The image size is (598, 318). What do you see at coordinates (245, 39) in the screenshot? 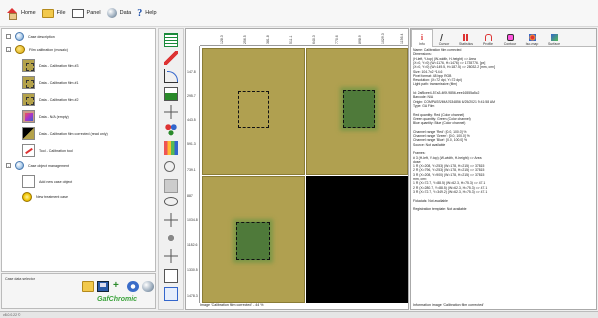
I see `ruler-tick-label: 256.5` at bounding box center [245, 39].